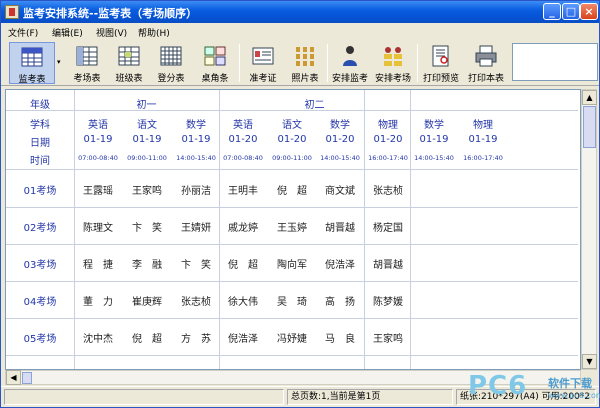  What do you see at coordinates (243, 189) in the screenshot?
I see `invigilator-cell: 王明丰` at bounding box center [243, 189].